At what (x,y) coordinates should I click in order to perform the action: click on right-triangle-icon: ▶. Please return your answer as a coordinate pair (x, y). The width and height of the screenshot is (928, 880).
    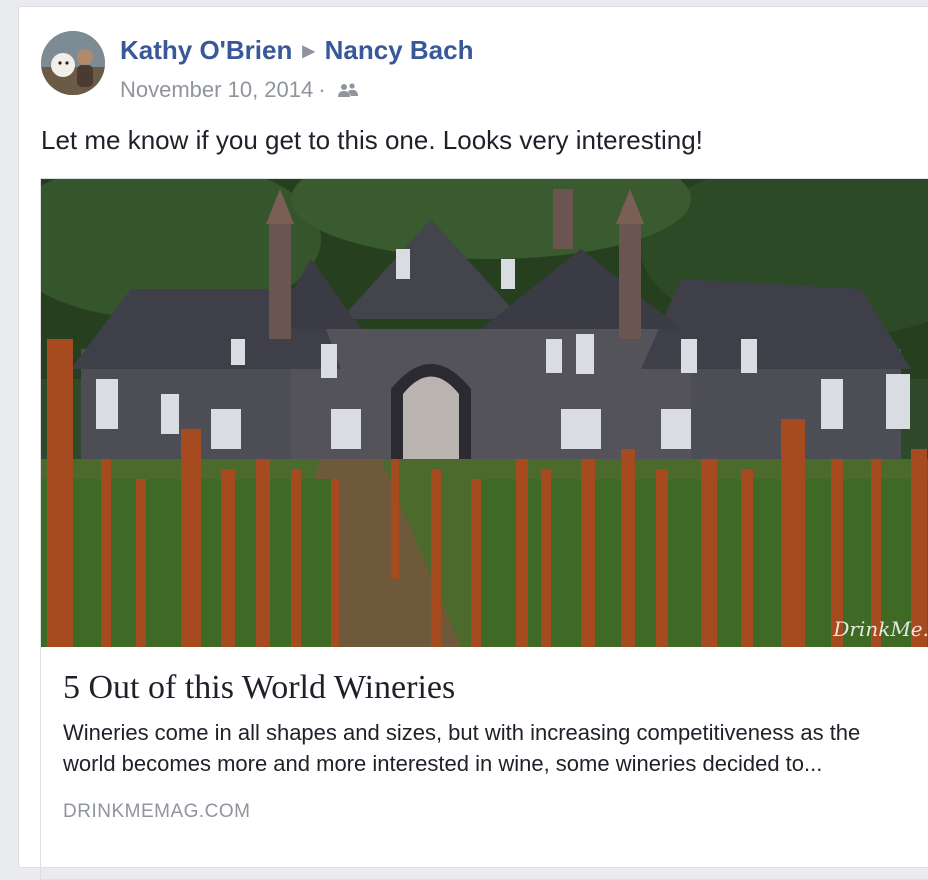
    Looking at the image, I should click on (308, 51).